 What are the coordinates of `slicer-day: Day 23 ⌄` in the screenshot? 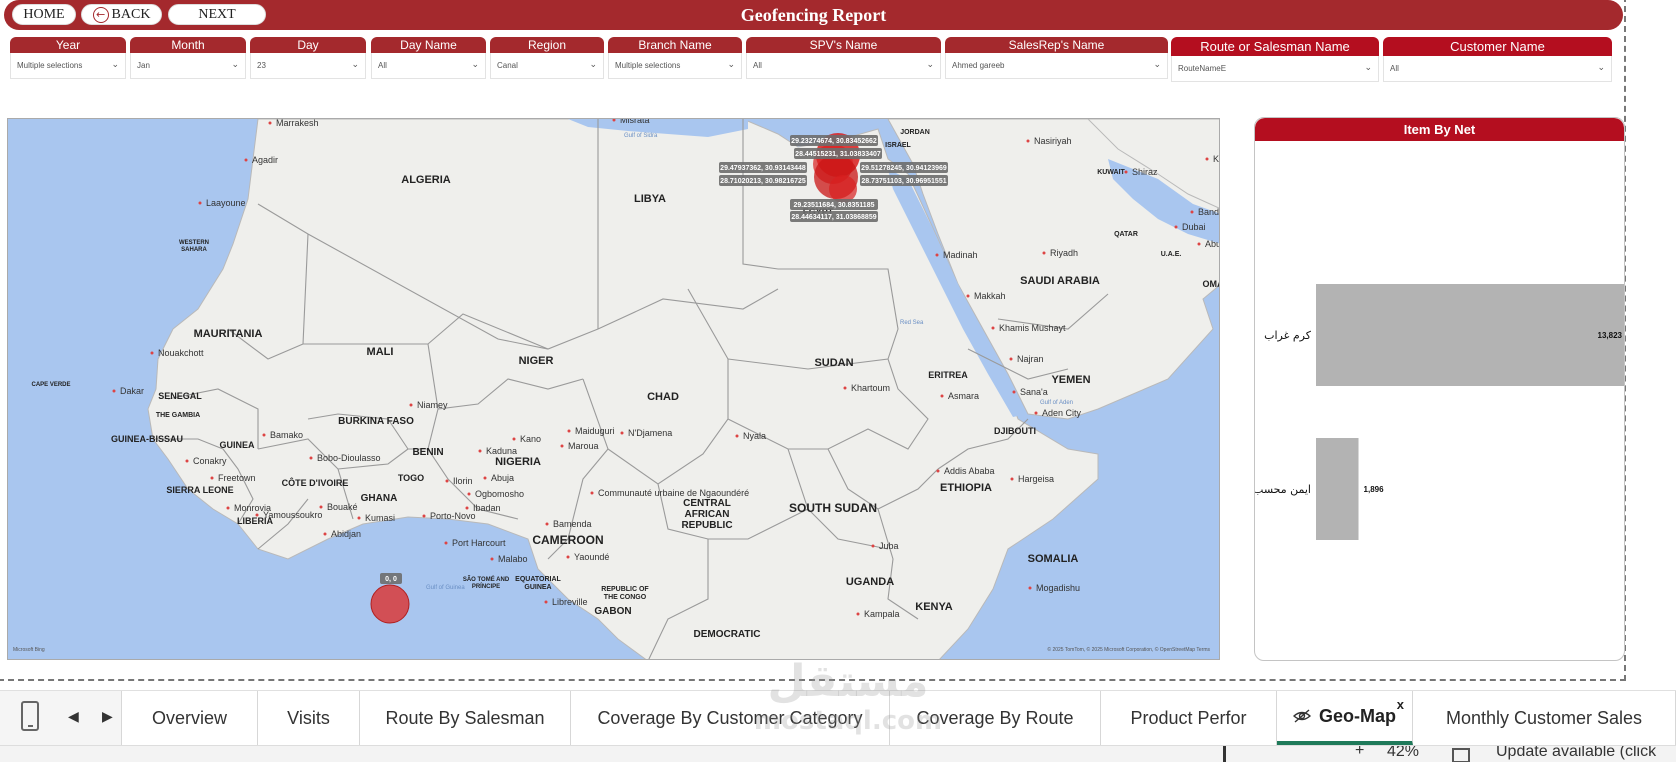 It's located at (308, 58).